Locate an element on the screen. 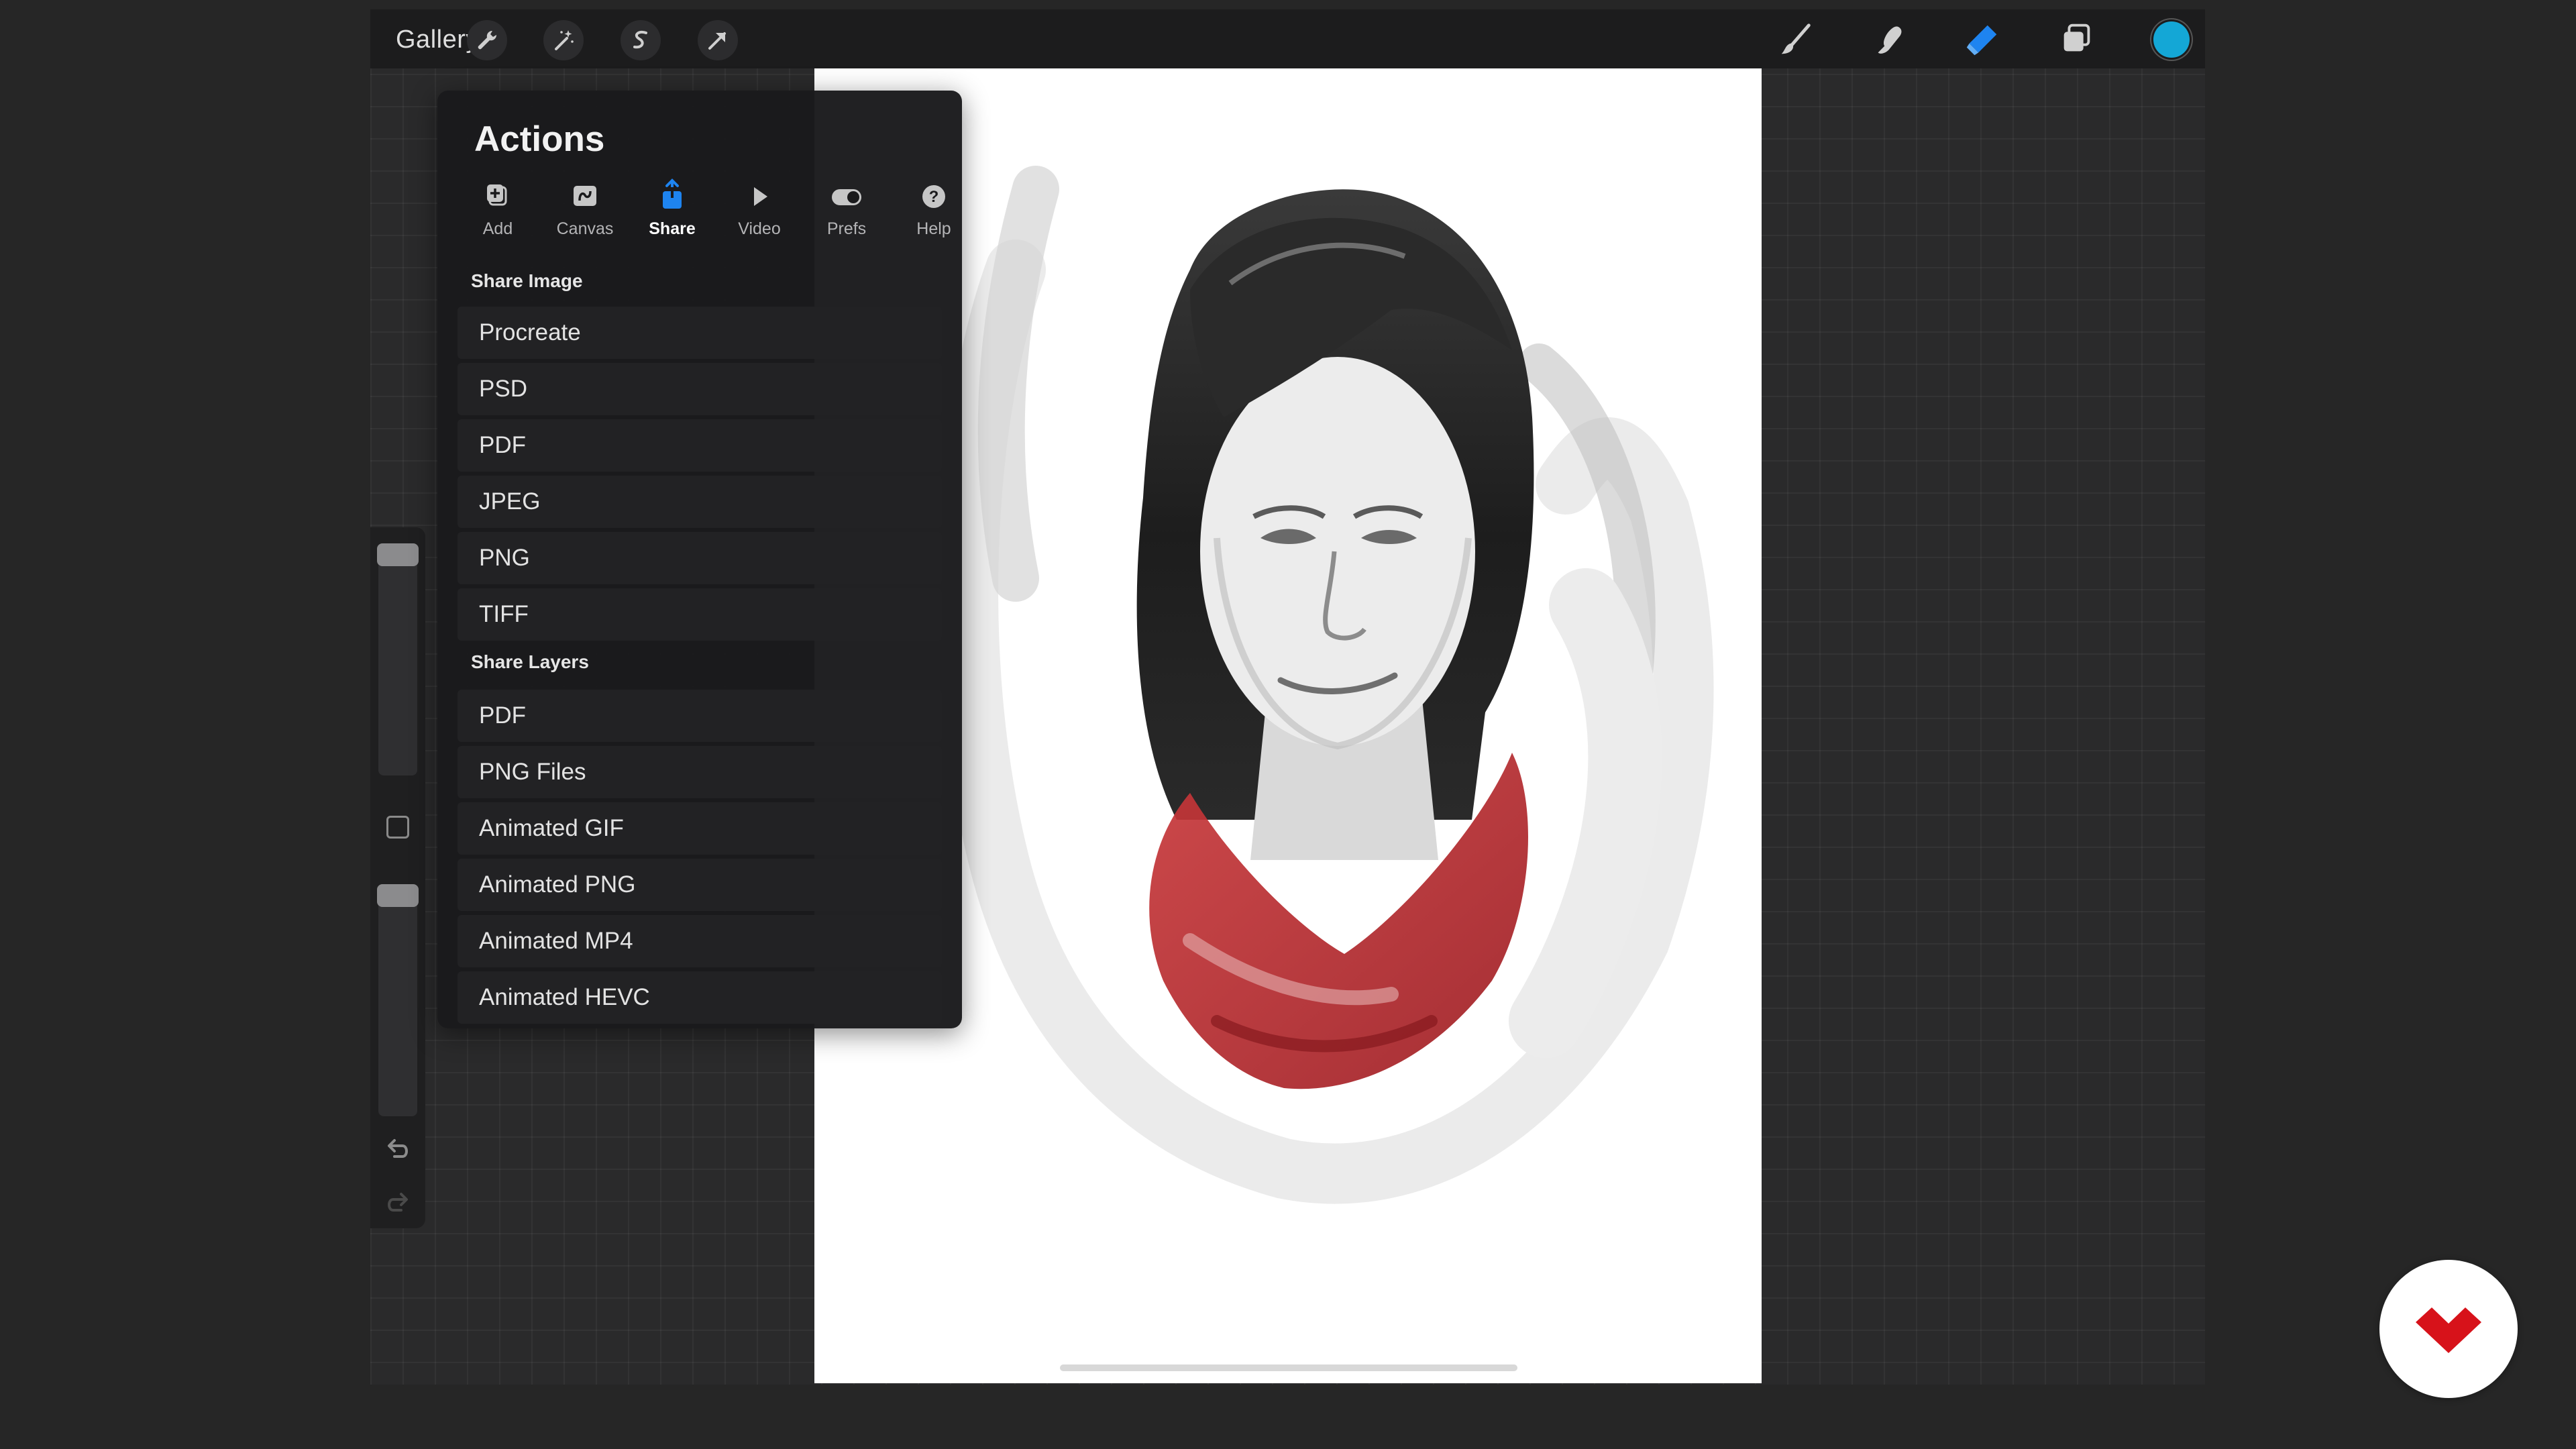  left-sidebar is located at coordinates (397, 877).